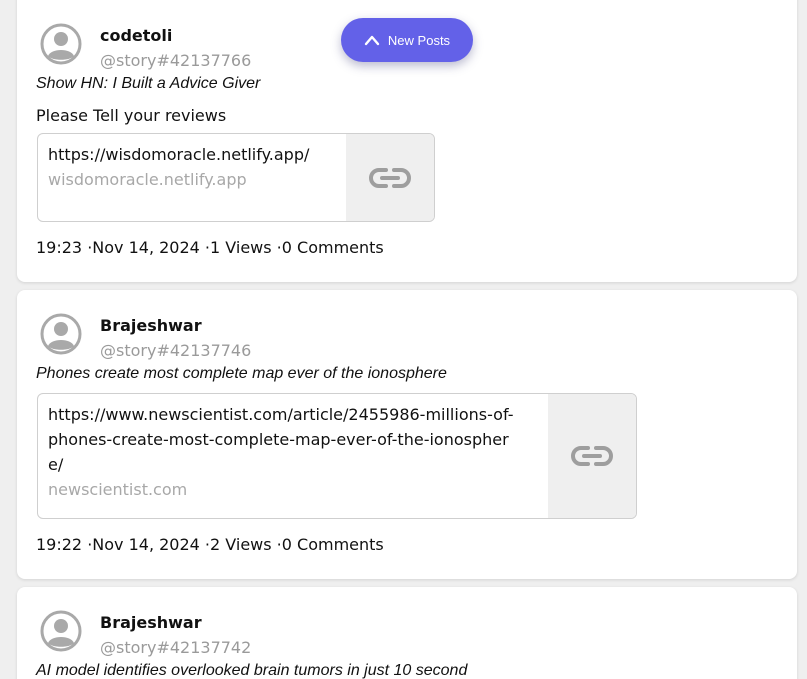 This screenshot has height=679, width=807. What do you see at coordinates (136, 35) in the screenshot?
I see `post-author: codetoli` at bounding box center [136, 35].